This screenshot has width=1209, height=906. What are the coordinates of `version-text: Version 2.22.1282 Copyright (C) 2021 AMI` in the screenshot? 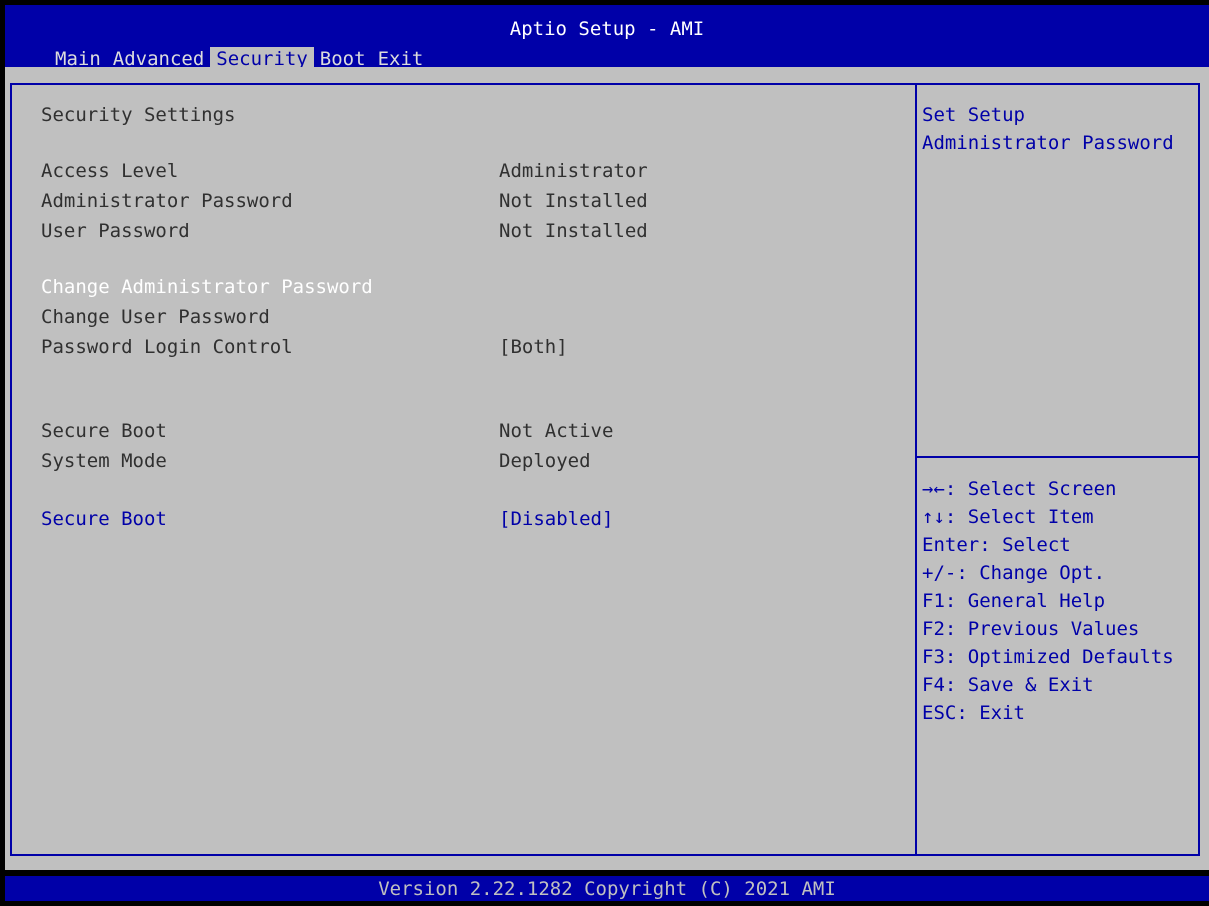 It's located at (607, 889).